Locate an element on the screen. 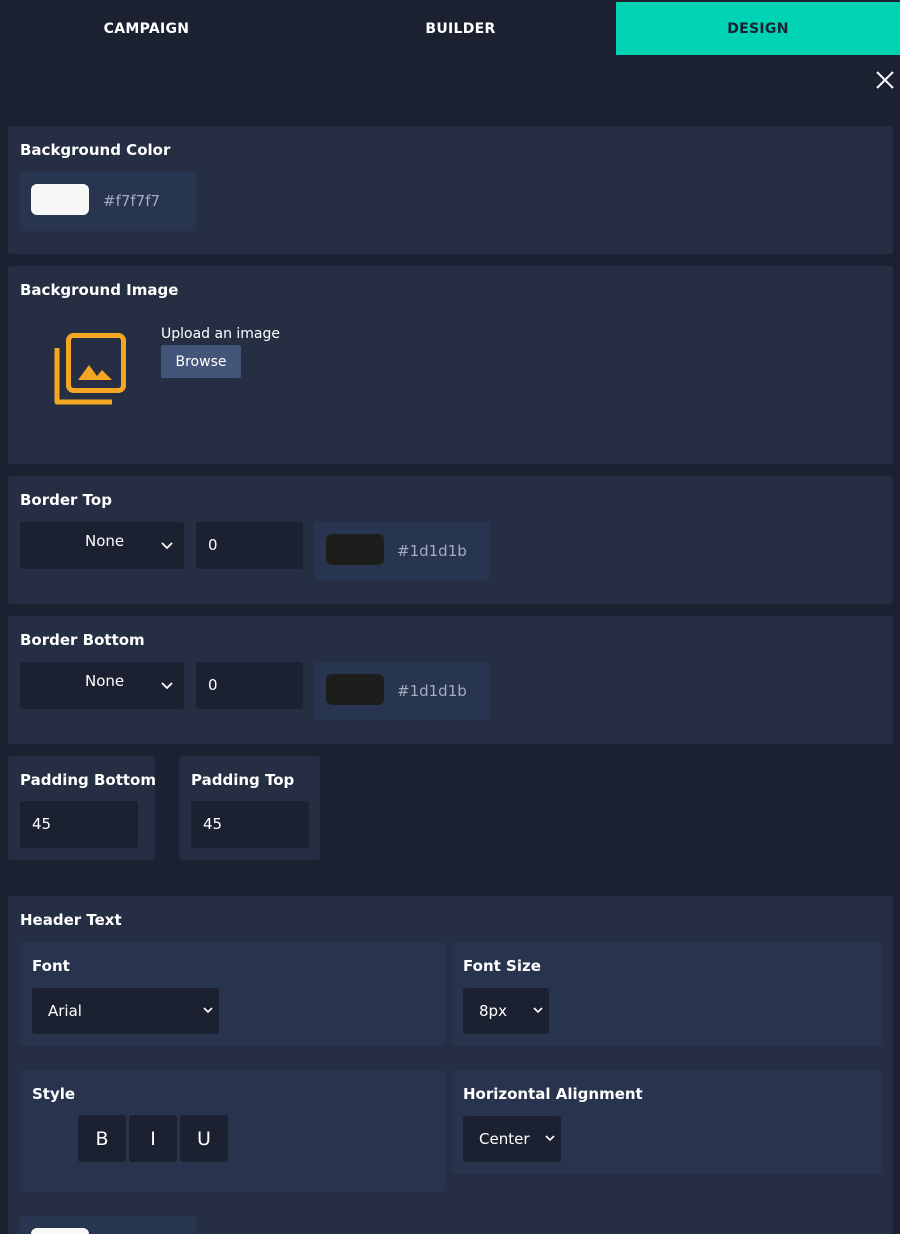 The image size is (900, 1234). font-size-value: 8px is located at coordinates (493, 1011).